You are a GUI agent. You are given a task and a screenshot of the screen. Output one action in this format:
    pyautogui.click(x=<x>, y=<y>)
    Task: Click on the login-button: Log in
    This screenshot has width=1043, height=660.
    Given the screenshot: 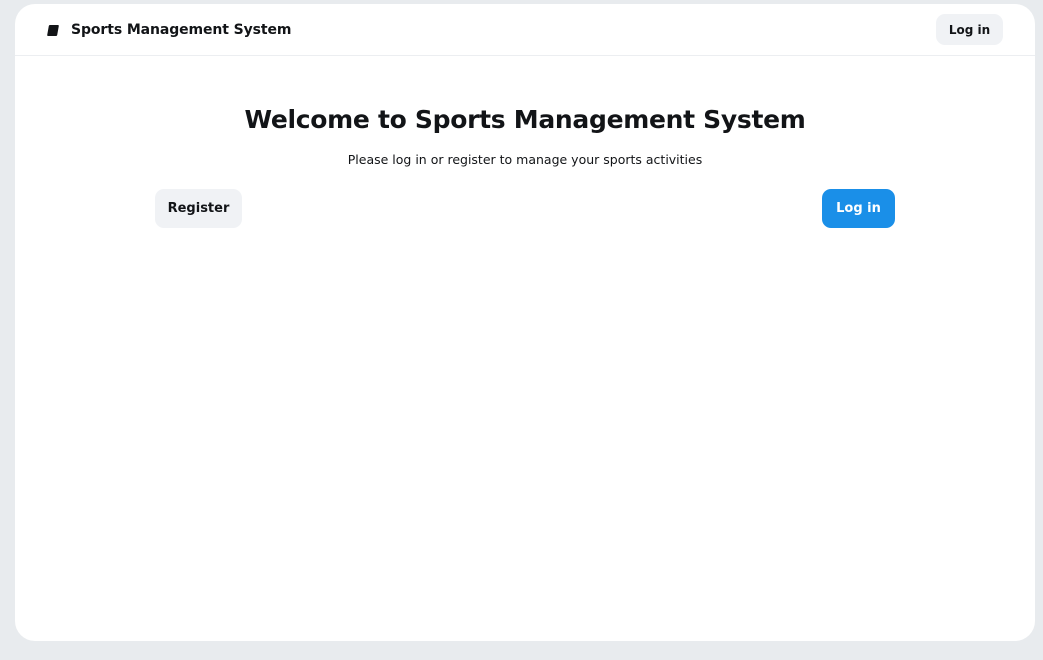 What is the action you would take?
    pyautogui.click(x=858, y=208)
    